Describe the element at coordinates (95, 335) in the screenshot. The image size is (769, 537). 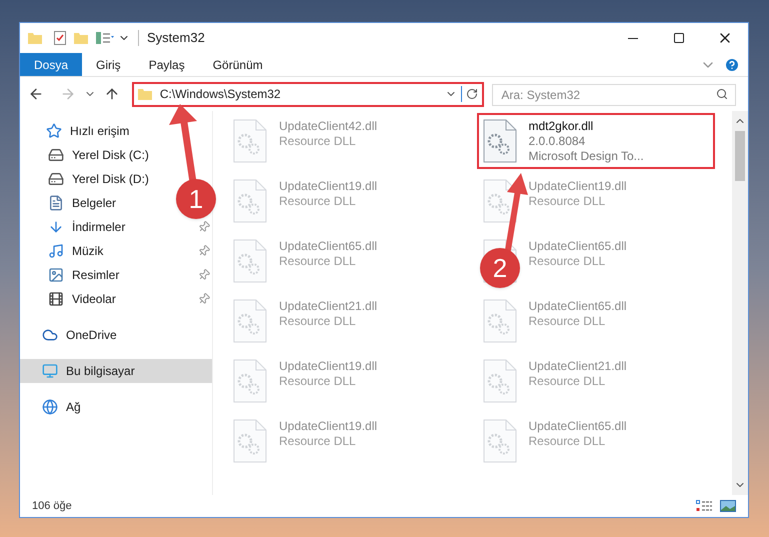
I see `sidebar-item: OneDrive` at that location.